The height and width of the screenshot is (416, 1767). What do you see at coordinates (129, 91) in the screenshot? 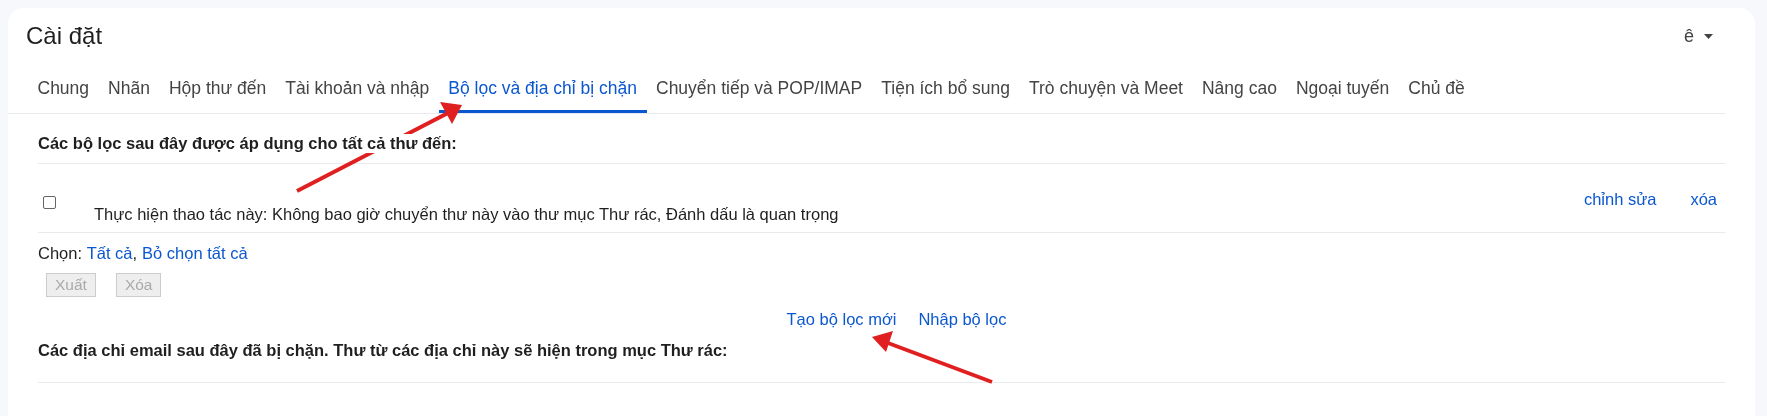
I see `settings-tab: Nhãn` at bounding box center [129, 91].